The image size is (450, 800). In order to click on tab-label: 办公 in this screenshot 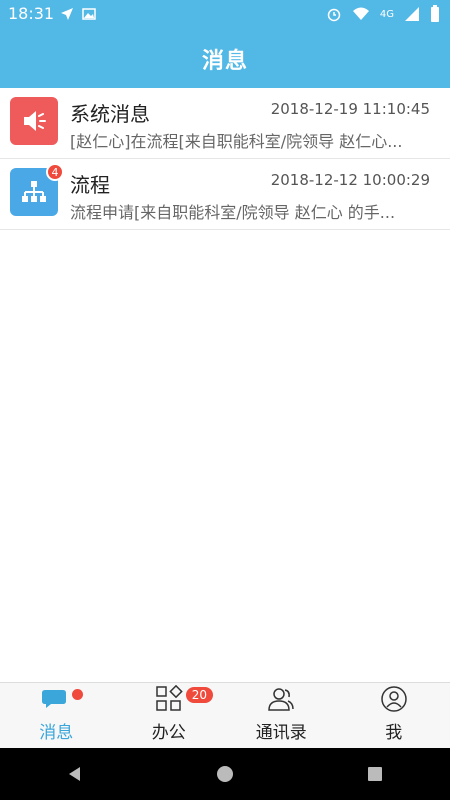, I will do `click(168, 733)`.